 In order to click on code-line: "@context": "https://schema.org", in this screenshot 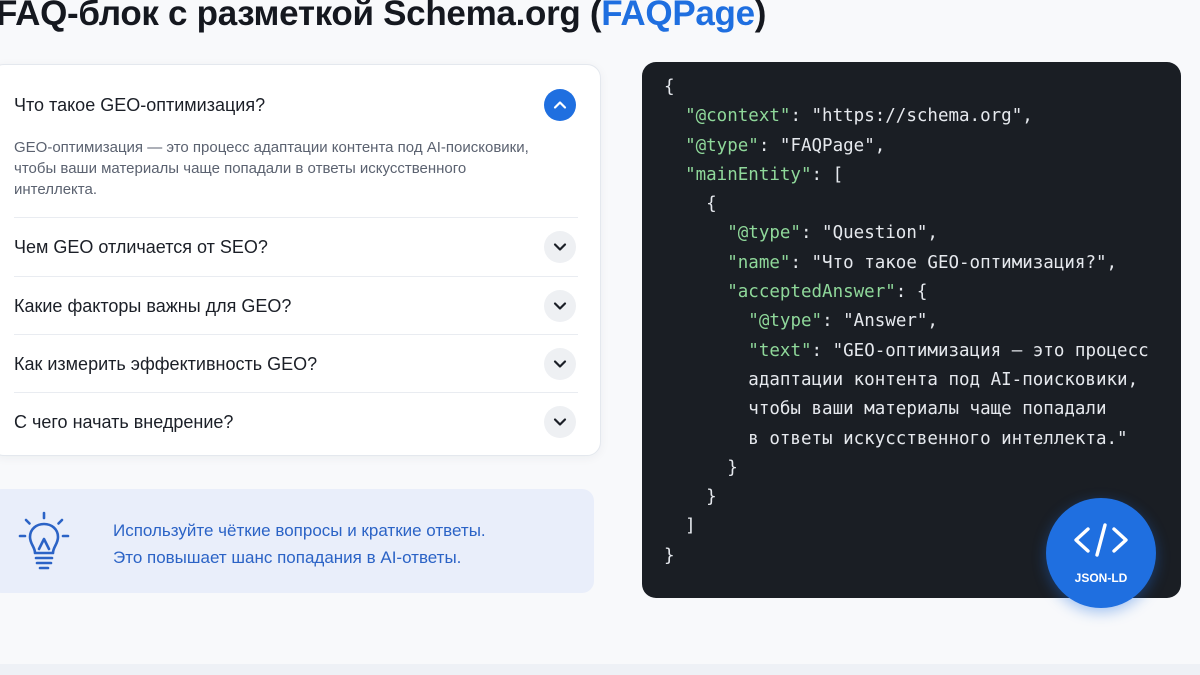, I will do `click(859, 116)`.